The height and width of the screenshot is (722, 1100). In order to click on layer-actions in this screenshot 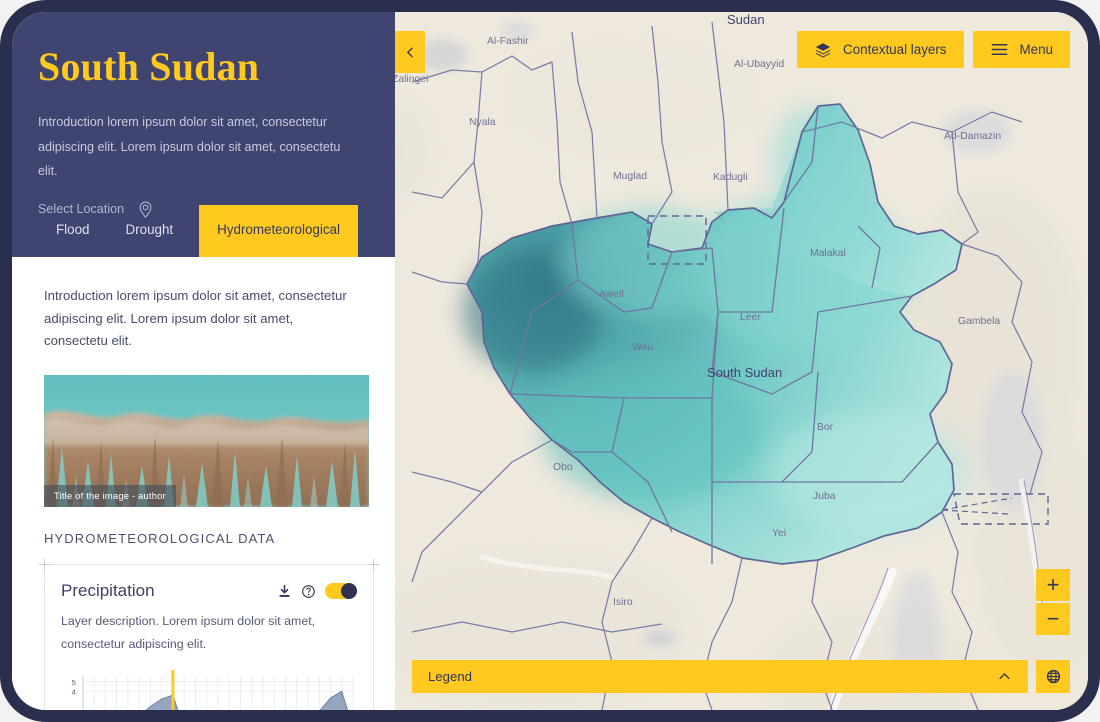, I will do `click(317, 591)`.